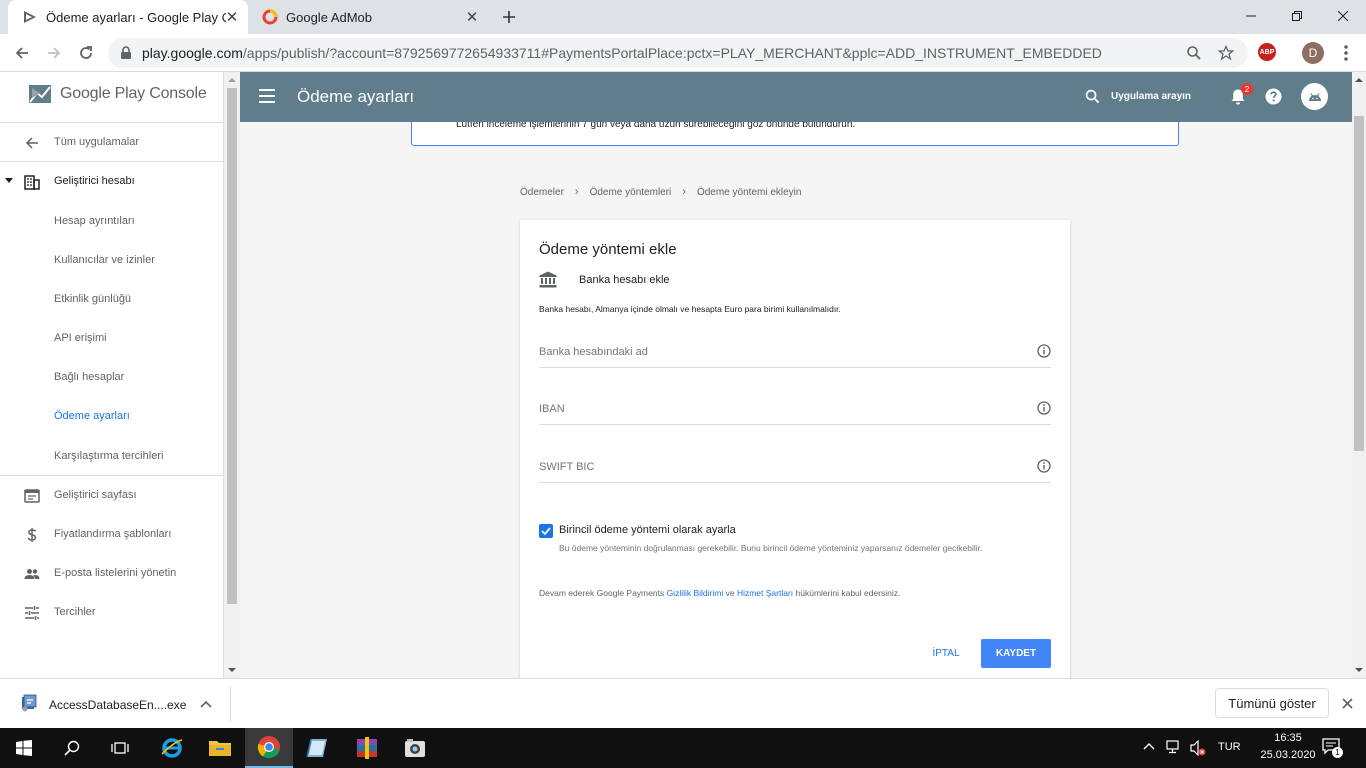 Image resolution: width=1366 pixels, height=768 pixels. I want to click on privacy-notice-link: Gizlilik Bildirimi, so click(695, 593).